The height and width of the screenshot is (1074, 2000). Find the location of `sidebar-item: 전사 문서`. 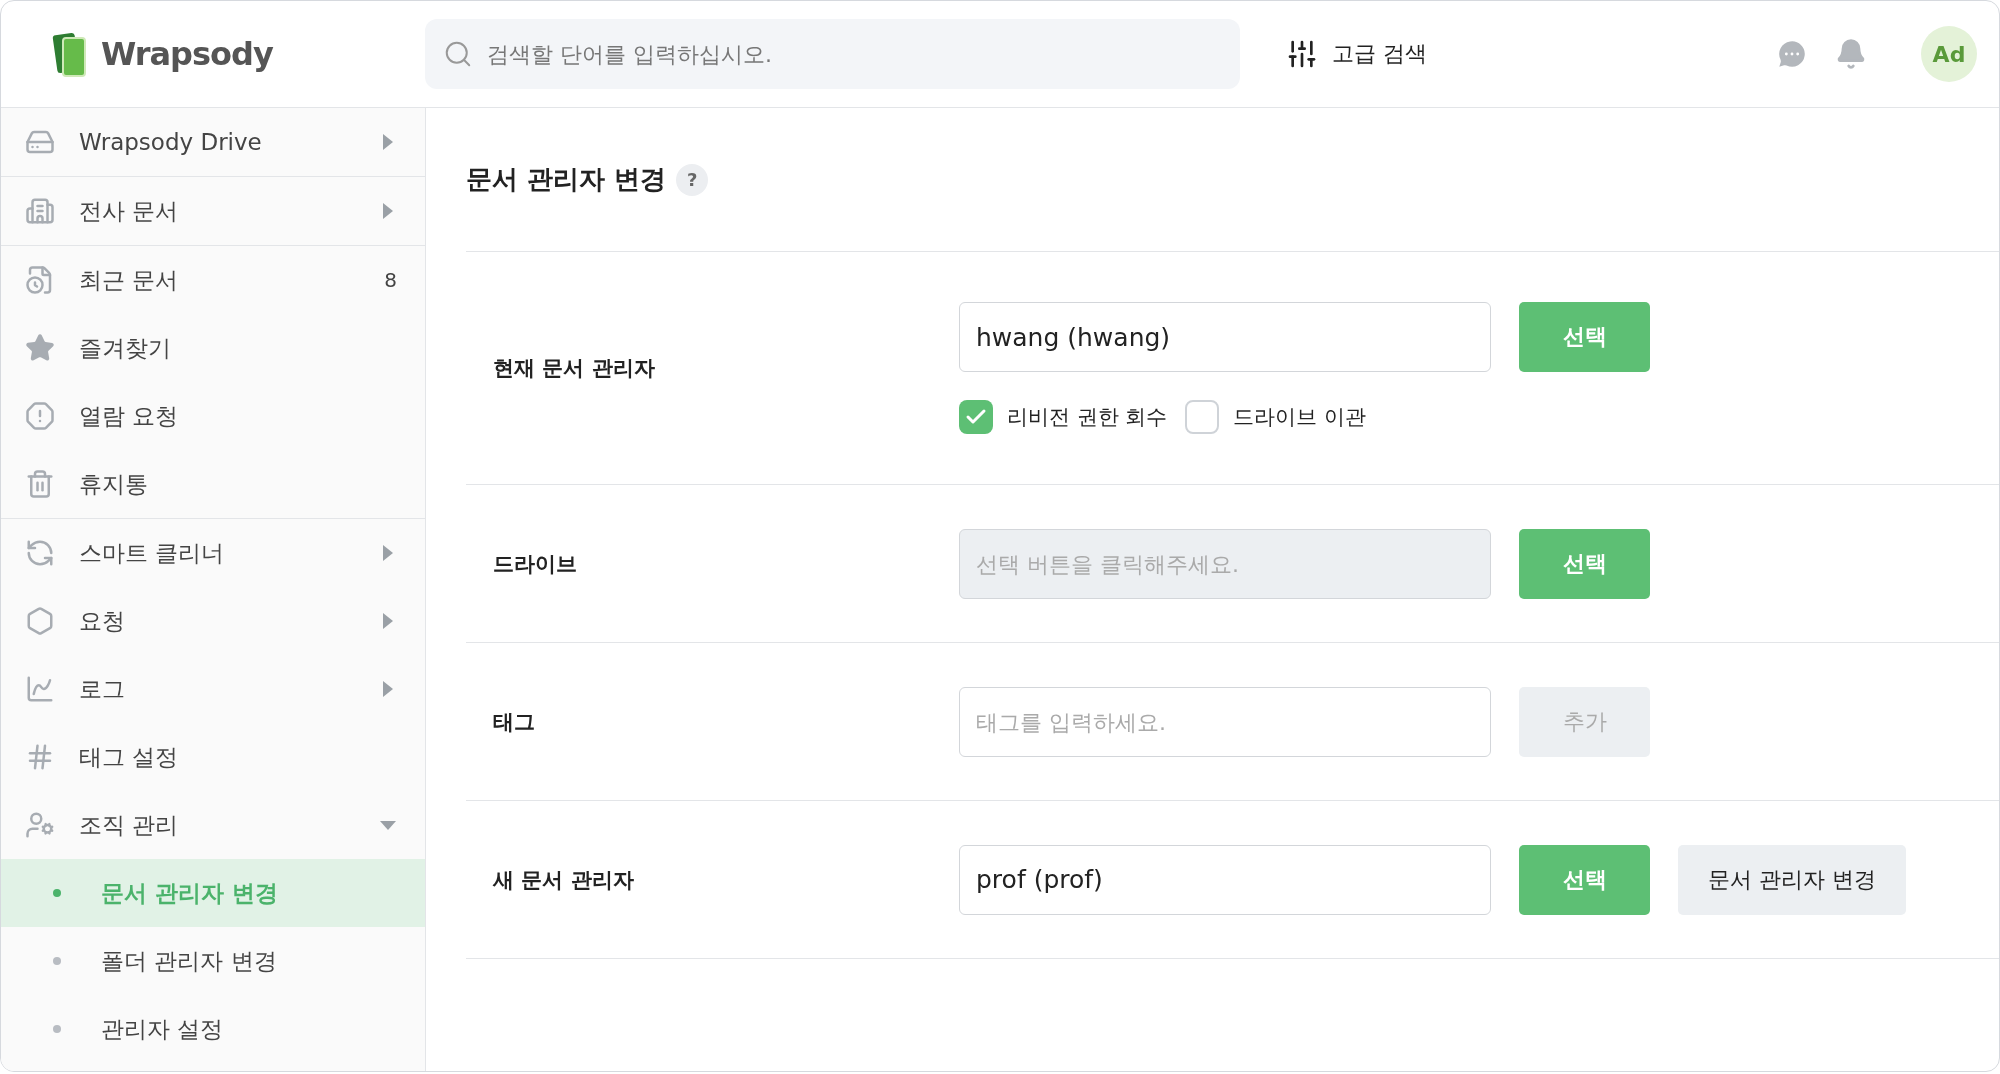

sidebar-item: 전사 문서 is located at coordinates (213, 211).